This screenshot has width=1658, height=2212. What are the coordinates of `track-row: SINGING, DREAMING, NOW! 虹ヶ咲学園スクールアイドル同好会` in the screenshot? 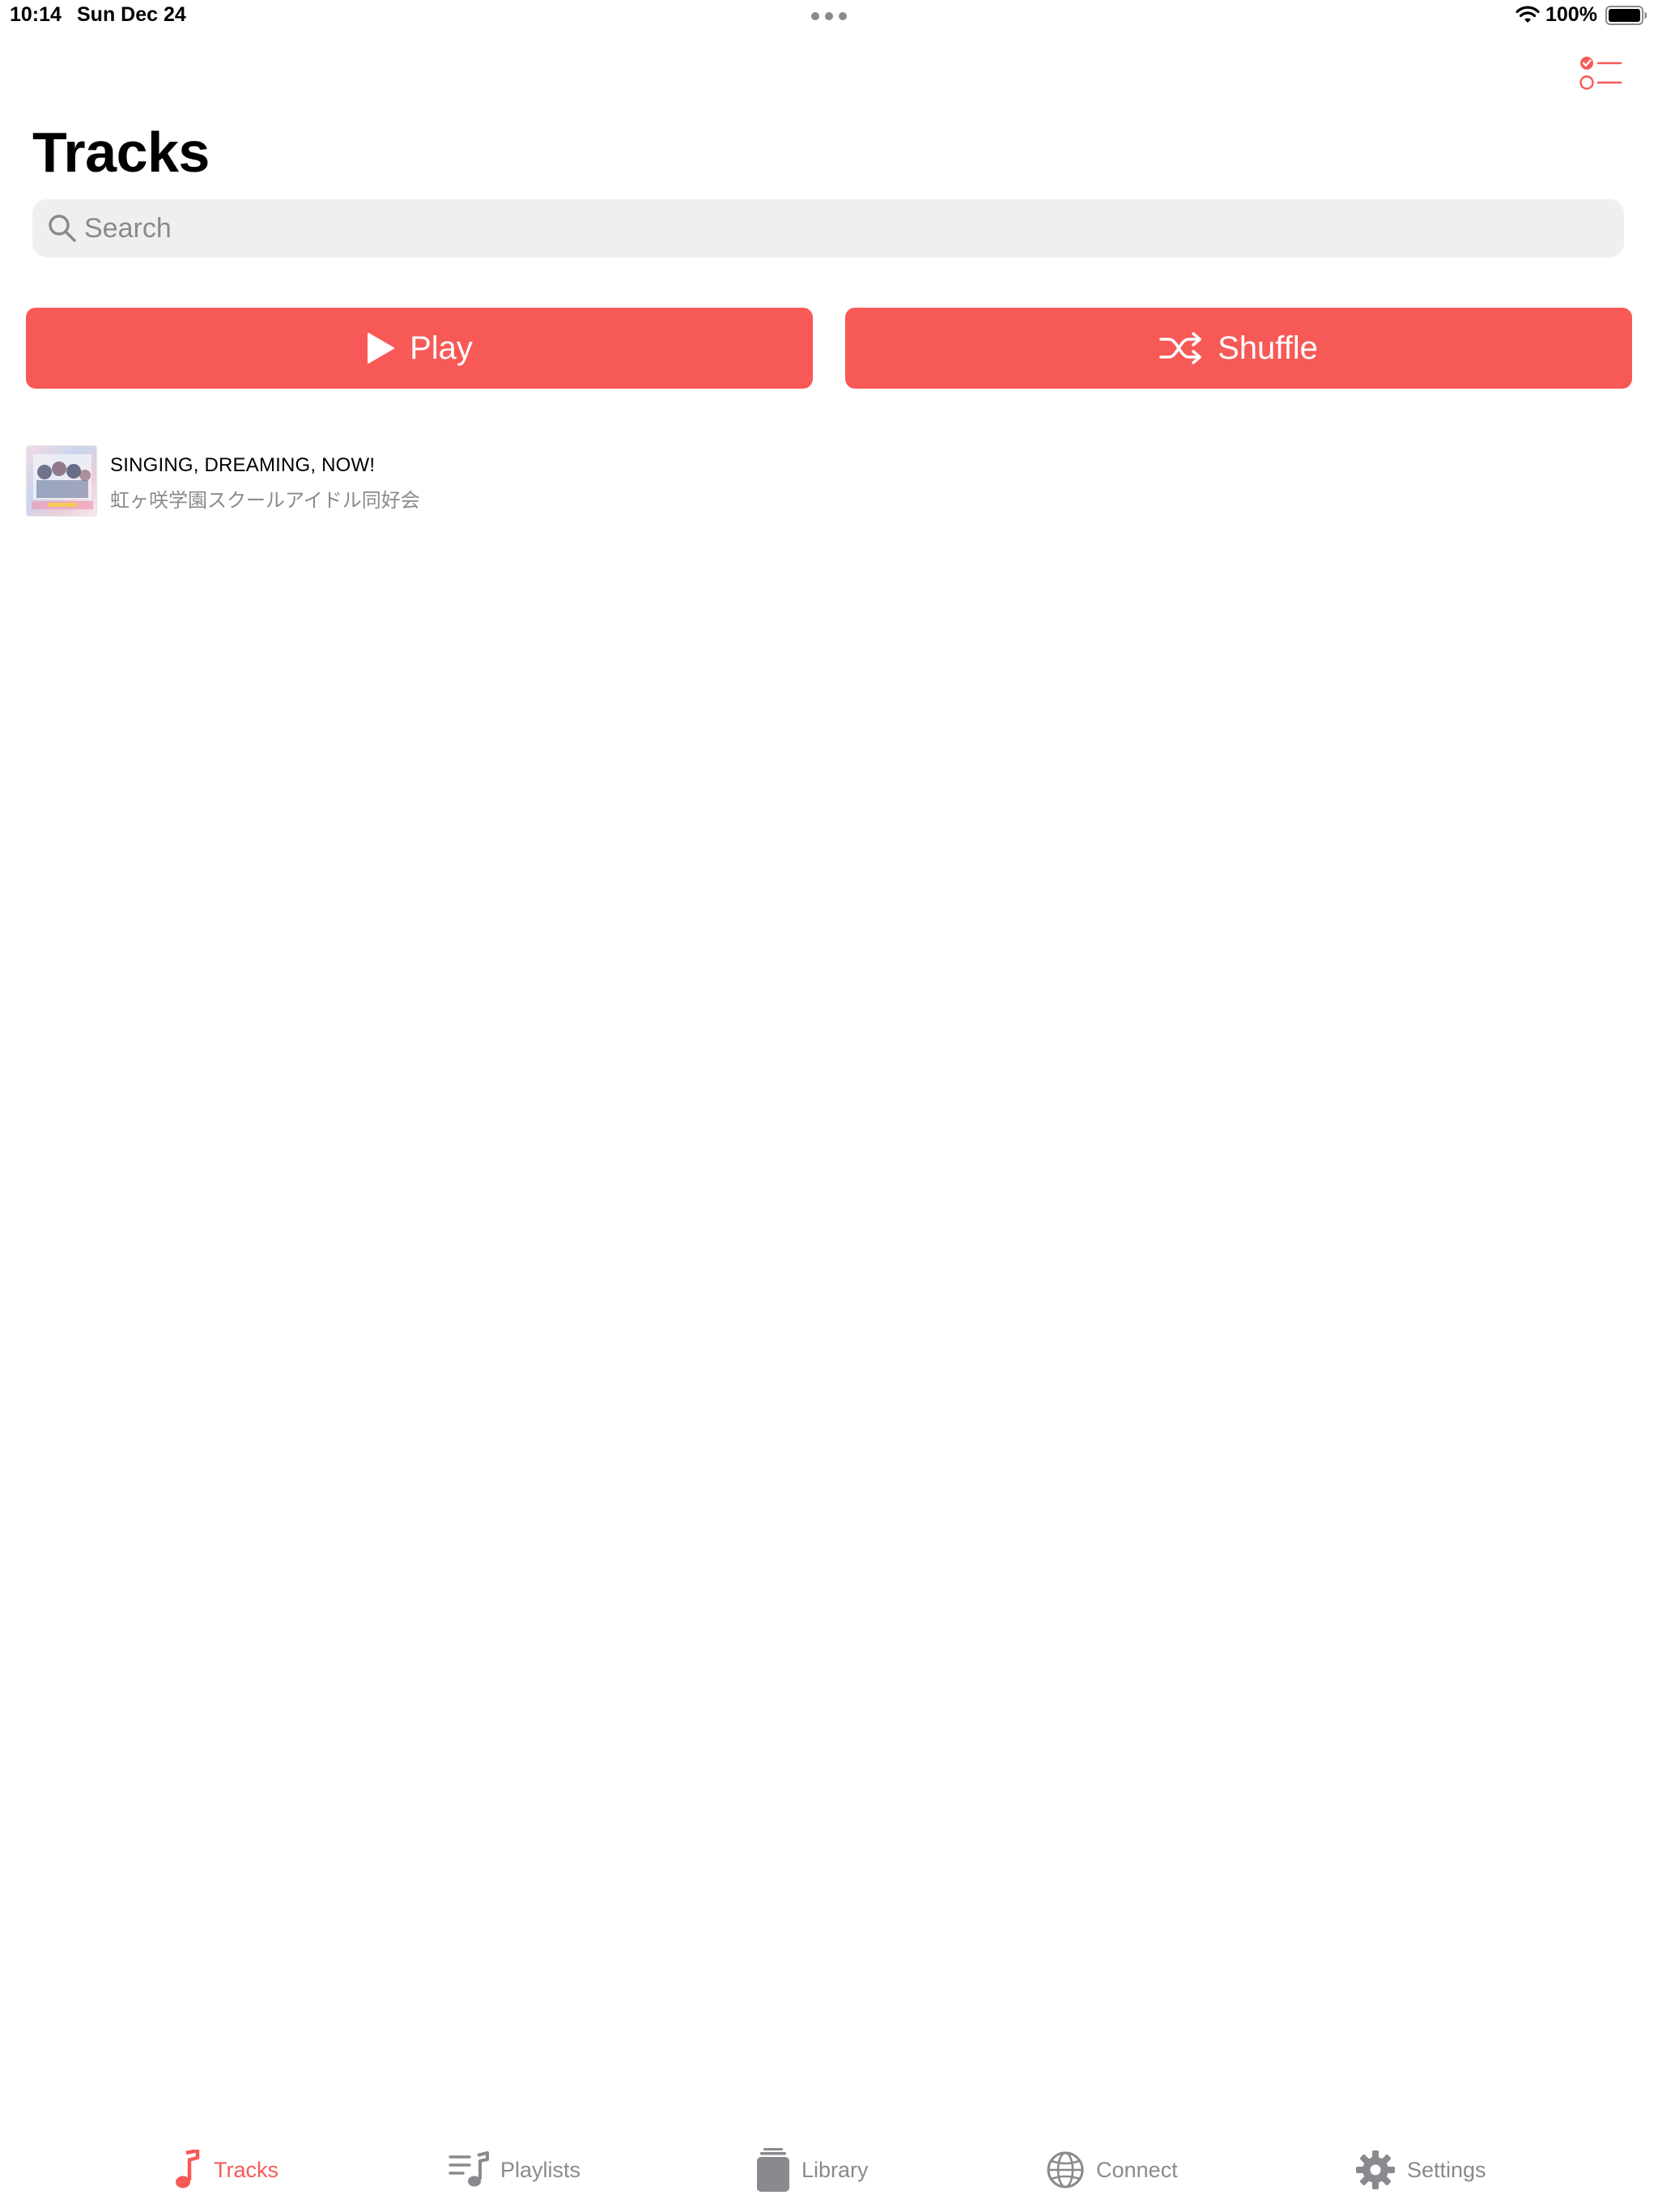 It's located at (829, 482).